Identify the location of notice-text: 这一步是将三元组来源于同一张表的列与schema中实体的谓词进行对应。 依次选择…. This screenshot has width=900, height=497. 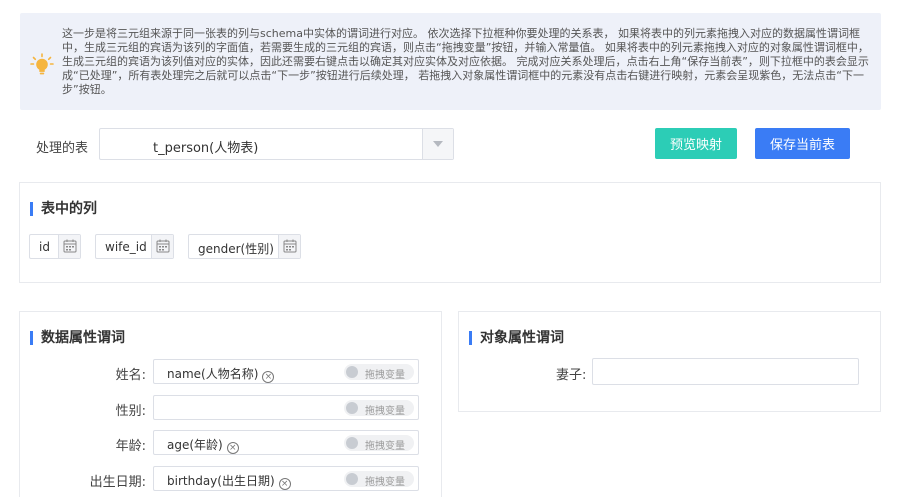
(465, 61).